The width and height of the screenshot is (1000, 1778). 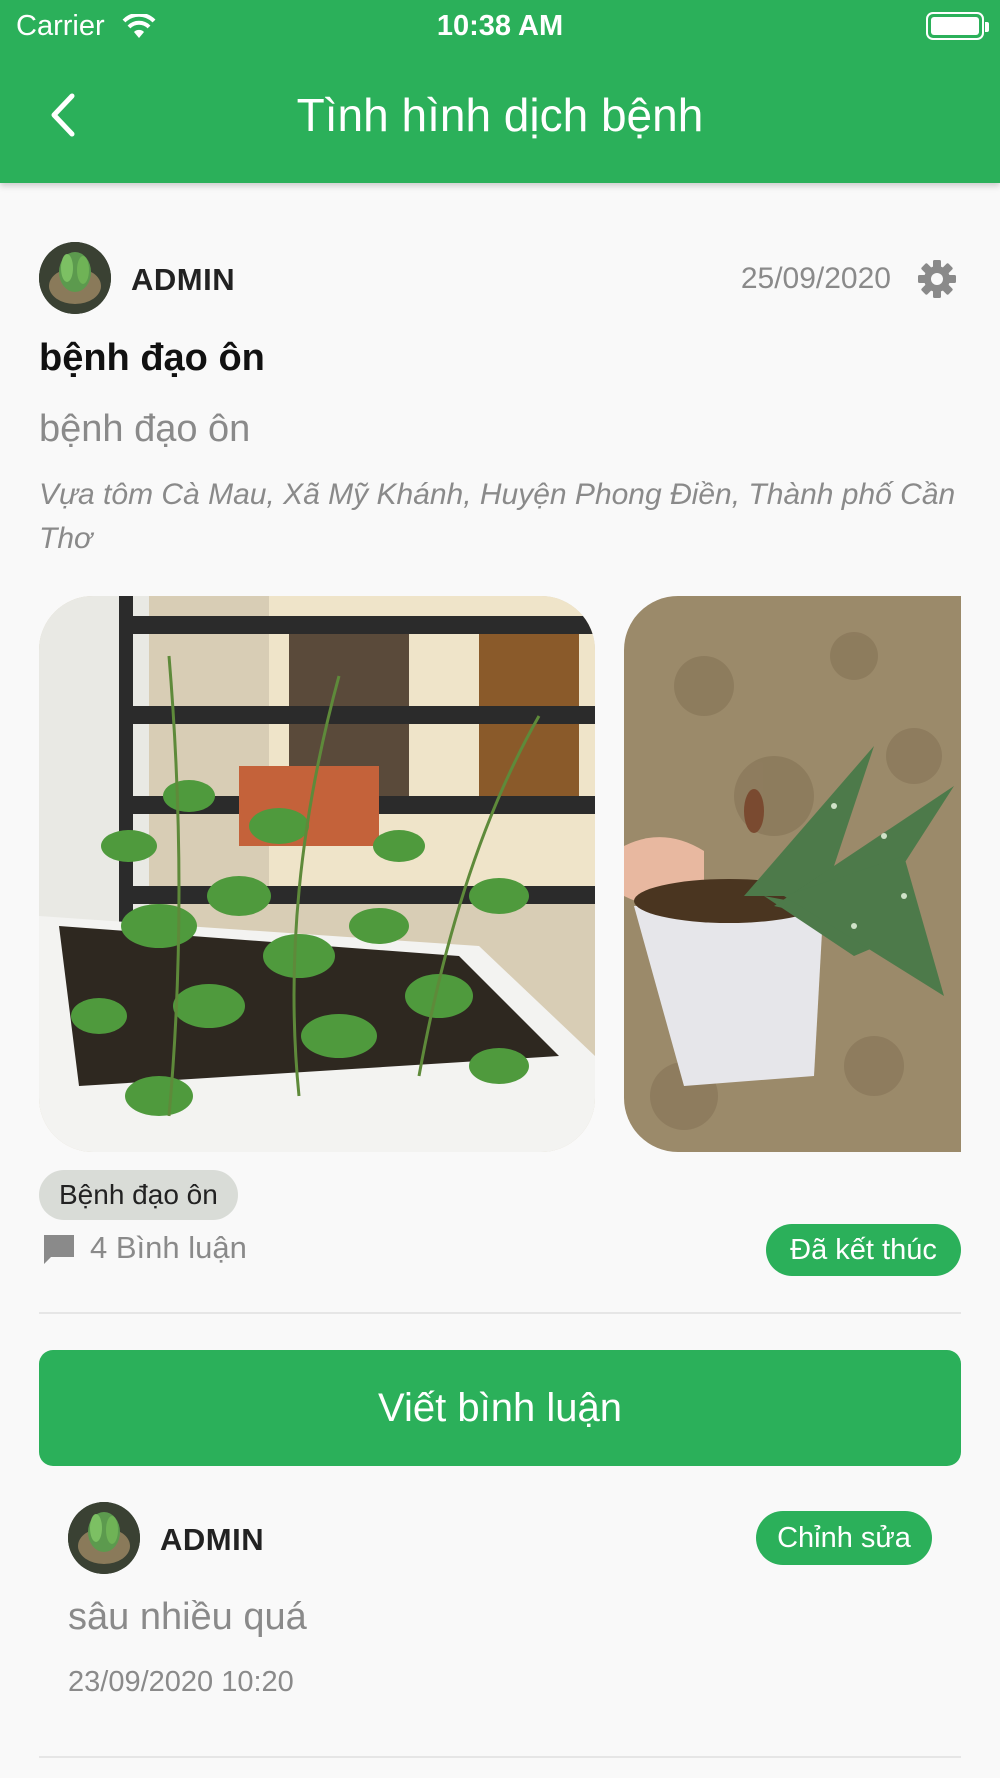 I want to click on post-description: bệnh đạo ôn, so click(x=145, y=429).